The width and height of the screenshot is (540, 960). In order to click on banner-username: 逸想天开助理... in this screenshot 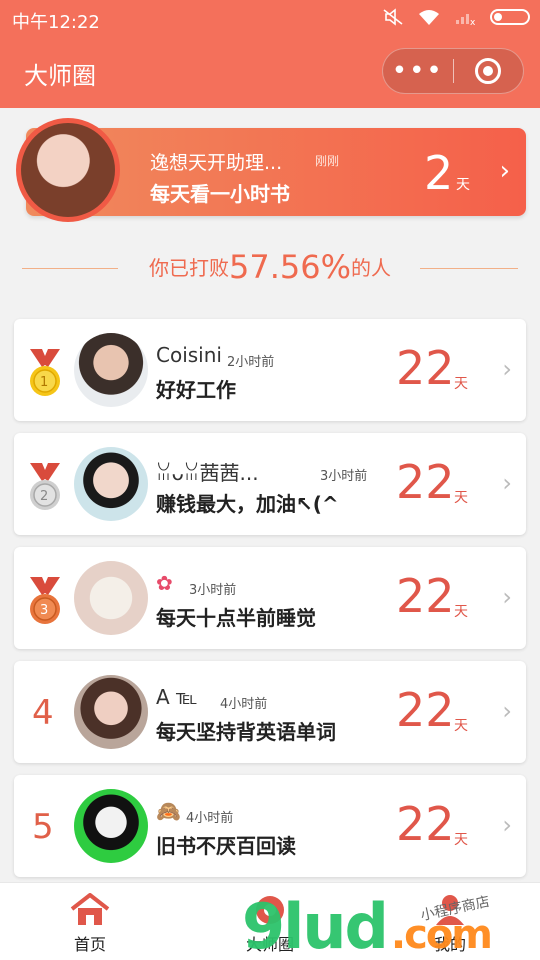, I will do `click(216, 163)`.